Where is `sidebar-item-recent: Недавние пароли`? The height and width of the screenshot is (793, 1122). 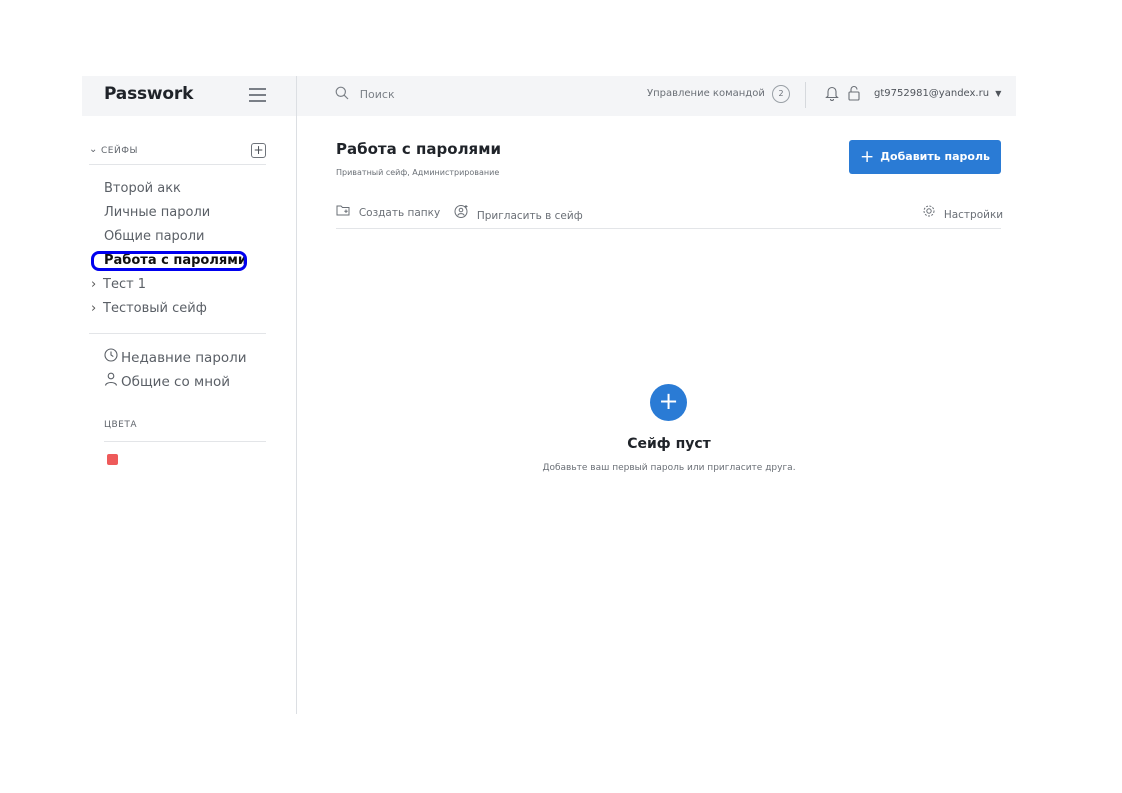
sidebar-item-recent: Недавние пароли is located at coordinates (175, 357).